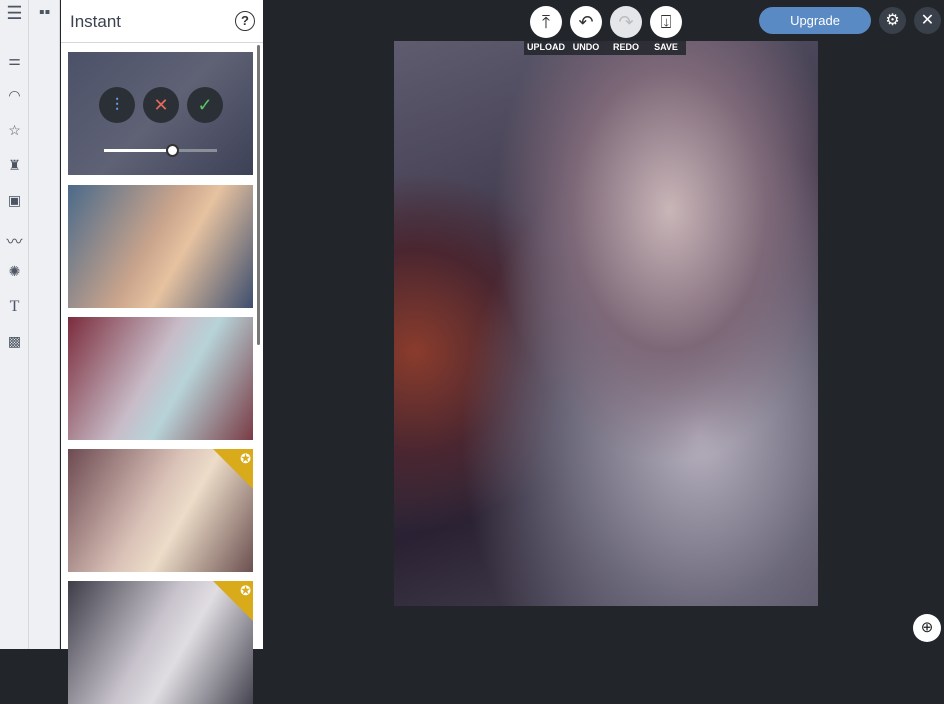 The image size is (944, 704). Describe the element at coordinates (666, 47) in the screenshot. I see `save-label: SAVE` at that location.